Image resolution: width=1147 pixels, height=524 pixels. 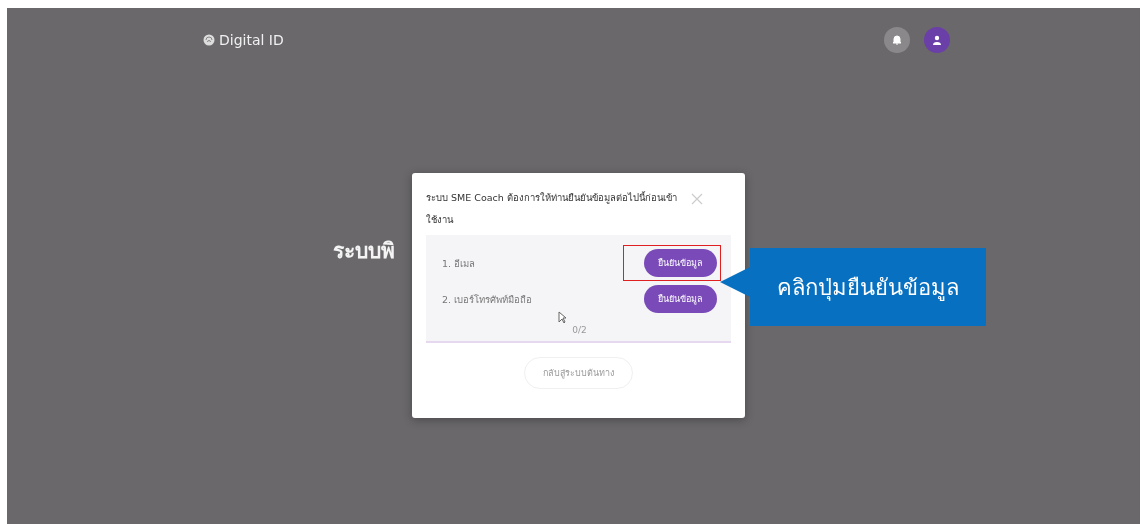 I want to click on cursor-icon, so click(x=562, y=317).